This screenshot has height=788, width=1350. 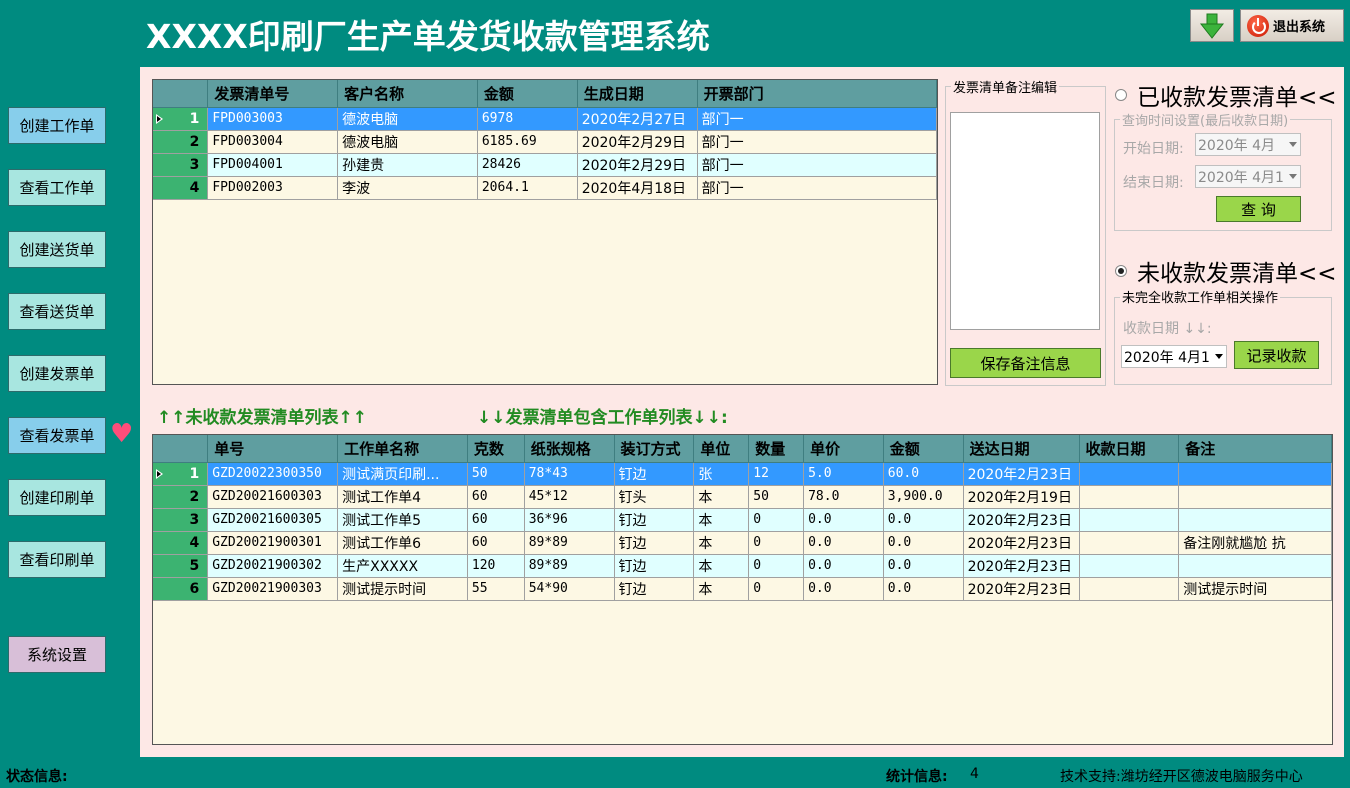 I want to click on nav-create-print-button: 创建印刷单, so click(x=57, y=497).